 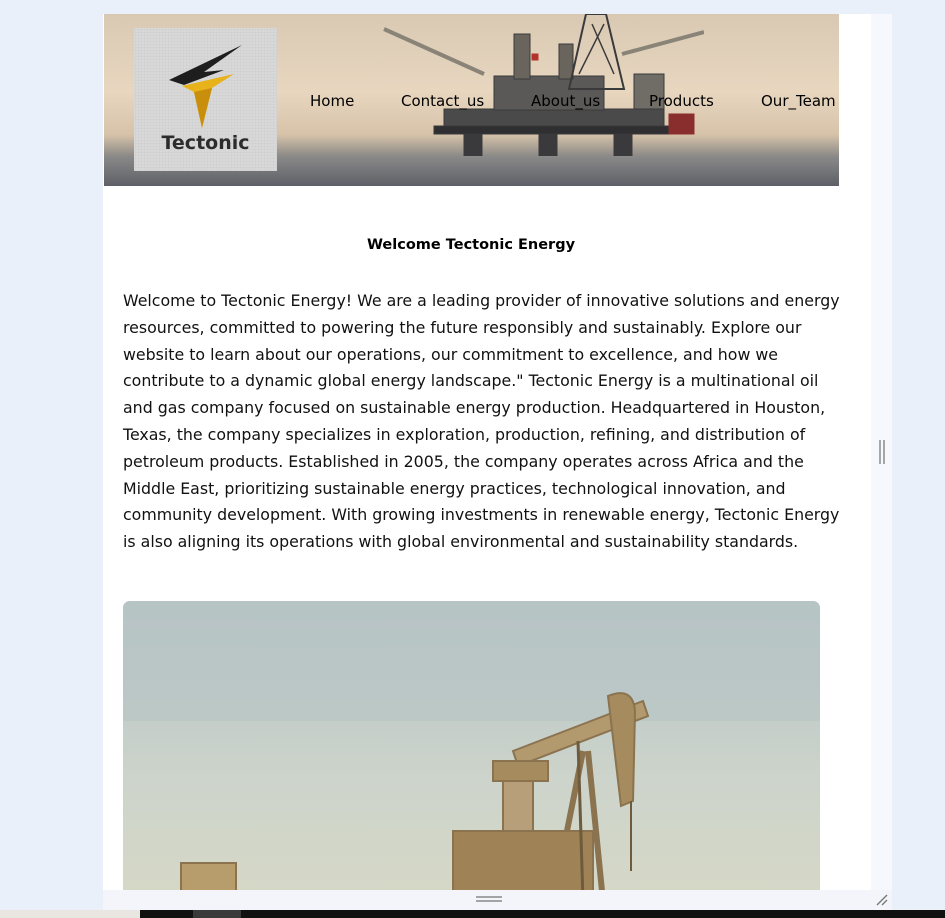 I want to click on tectonic-logo-icon, so click(x=205, y=86).